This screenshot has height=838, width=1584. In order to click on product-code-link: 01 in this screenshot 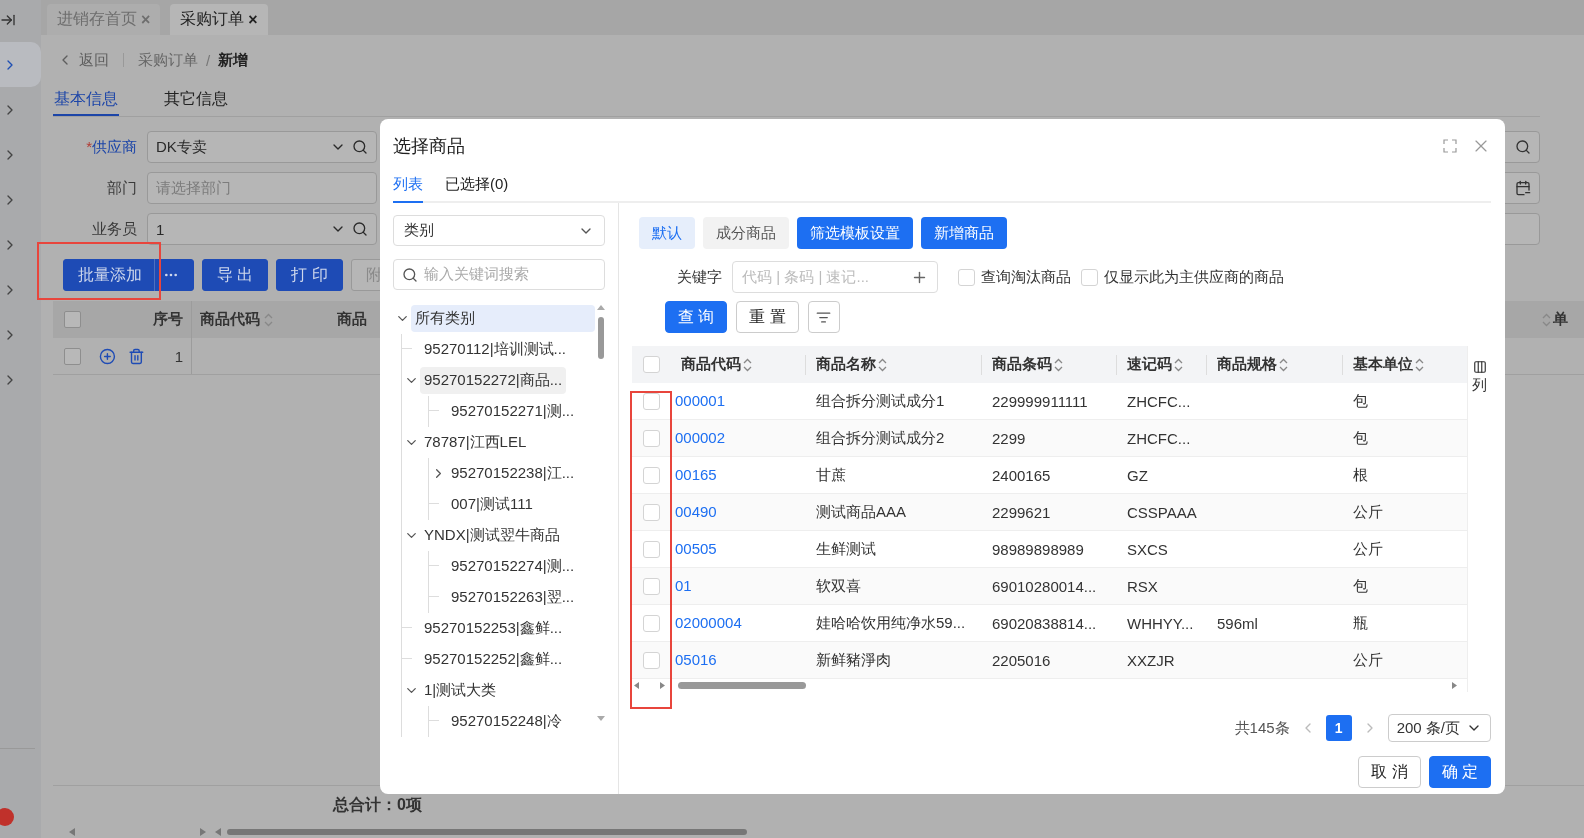, I will do `click(681, 585)`.